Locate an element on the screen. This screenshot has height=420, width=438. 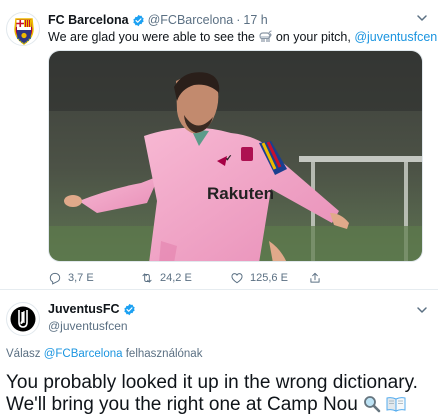
sponsor-text: Rakuten is located at coordinates (240, 193).